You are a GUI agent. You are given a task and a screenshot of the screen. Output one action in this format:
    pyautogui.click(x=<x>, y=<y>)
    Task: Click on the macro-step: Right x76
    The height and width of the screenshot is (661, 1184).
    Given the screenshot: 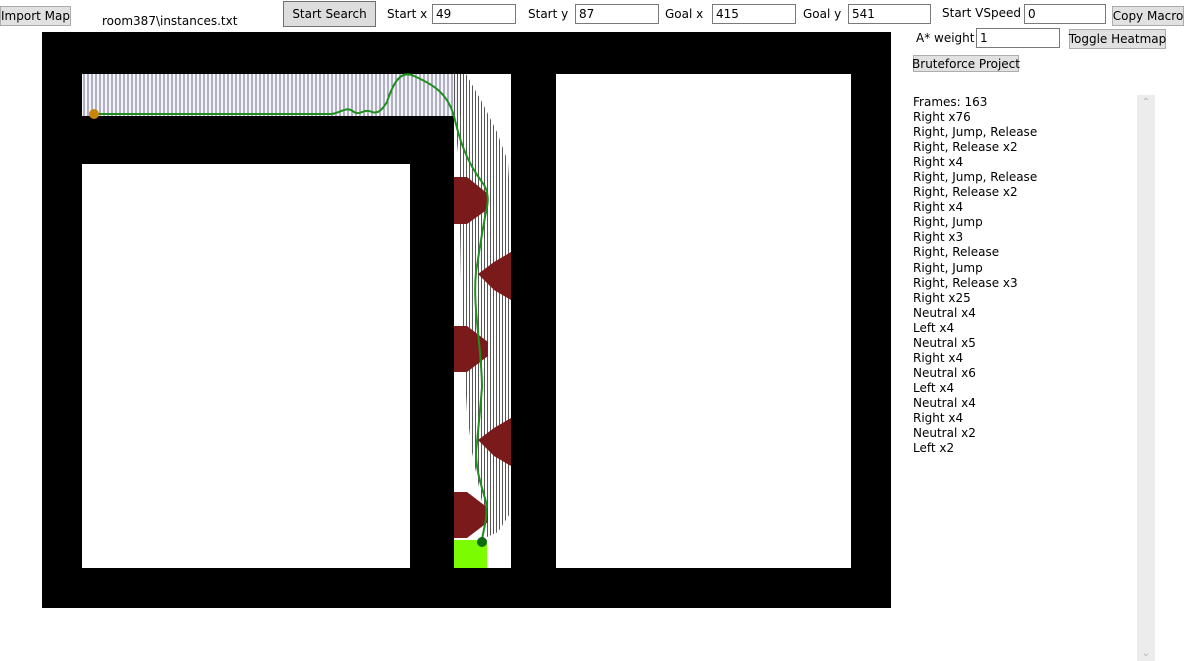 What is the action you would take?
    pyautogui.click(x=942, y=117)
    